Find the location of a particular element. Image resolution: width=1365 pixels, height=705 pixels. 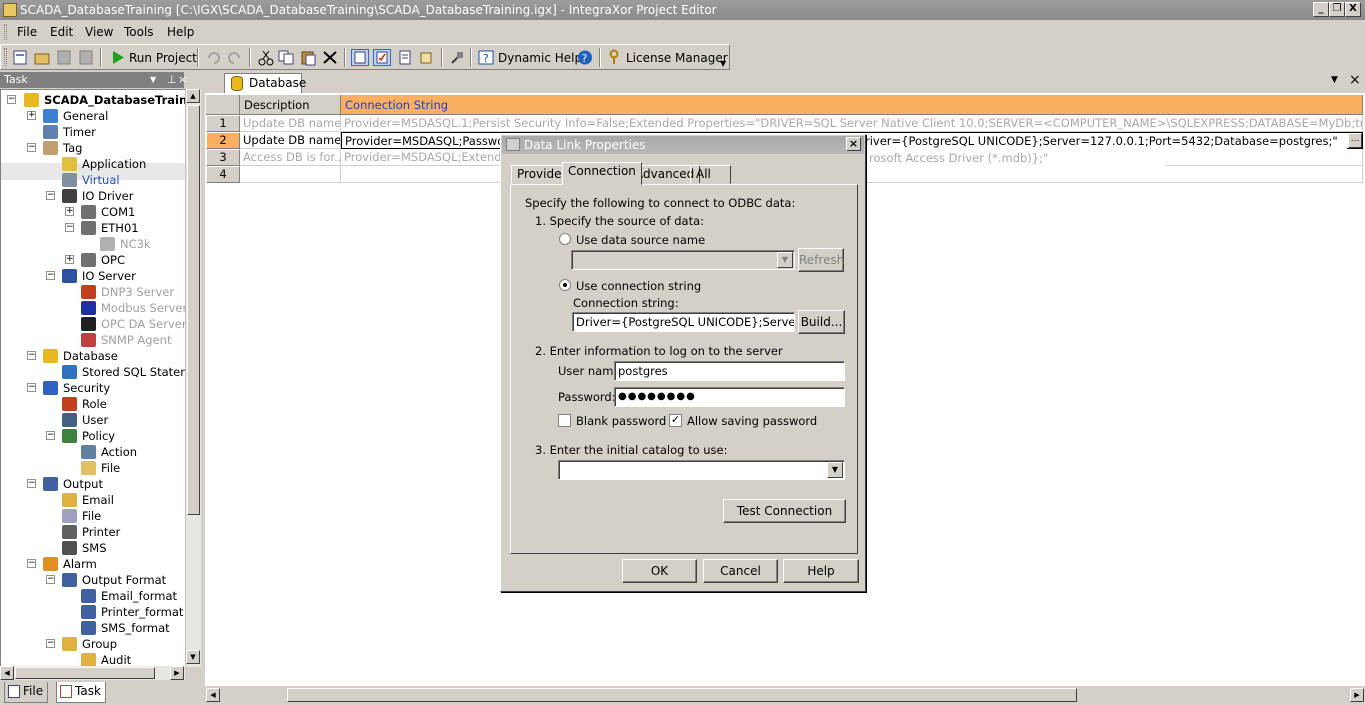

tree-item: Email_format is located at coordinates (139, 596).